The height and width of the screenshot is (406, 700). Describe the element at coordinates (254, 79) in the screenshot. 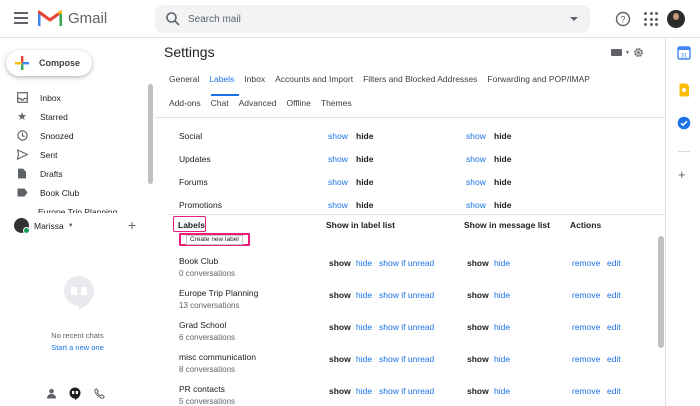

I see `tab-inbox: Inbox` at that location.